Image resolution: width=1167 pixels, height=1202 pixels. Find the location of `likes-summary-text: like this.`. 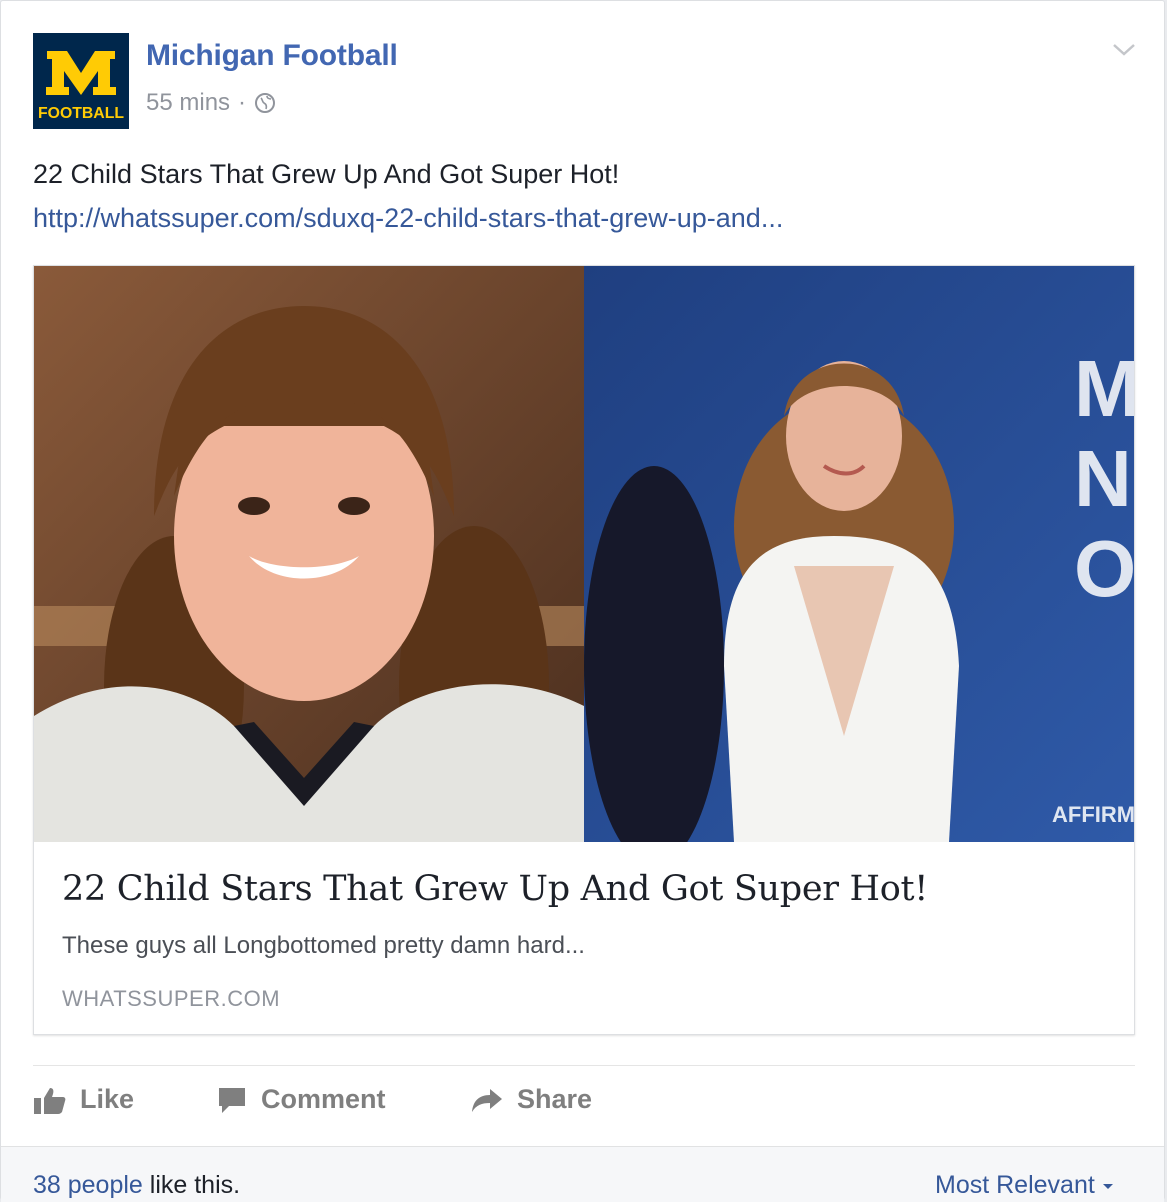

likes-summary-text: like this. is located at coordinates (191, 1185).